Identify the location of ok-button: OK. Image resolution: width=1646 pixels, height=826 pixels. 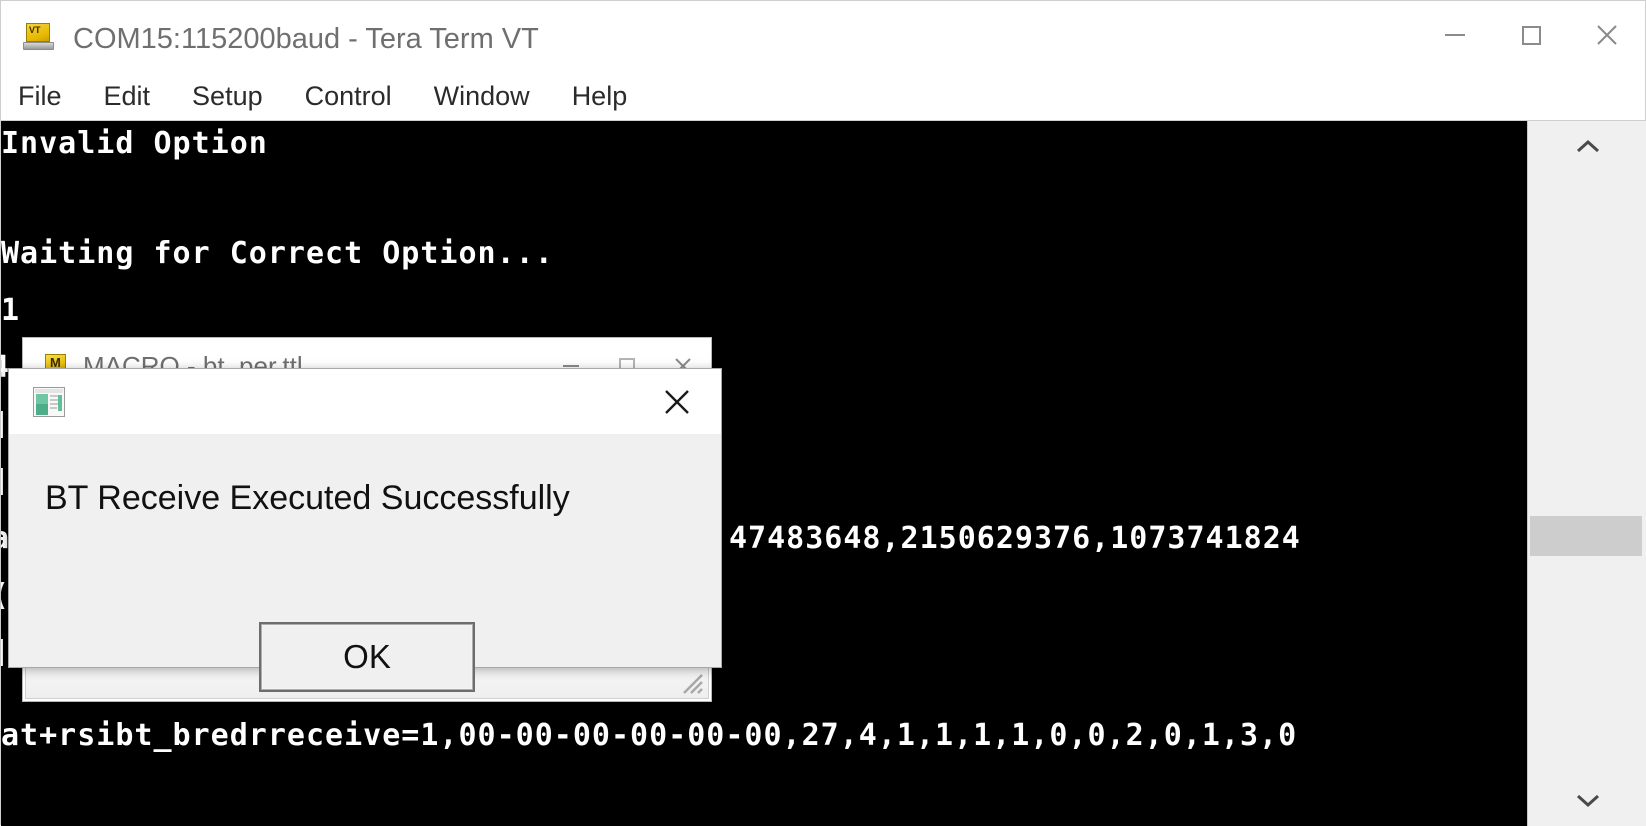
(367, 657).